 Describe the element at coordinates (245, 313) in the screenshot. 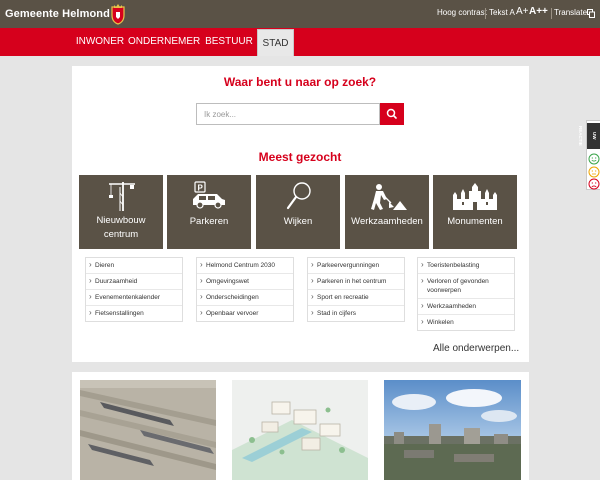

I see `link-item: Openbaar vervoer` at that location.